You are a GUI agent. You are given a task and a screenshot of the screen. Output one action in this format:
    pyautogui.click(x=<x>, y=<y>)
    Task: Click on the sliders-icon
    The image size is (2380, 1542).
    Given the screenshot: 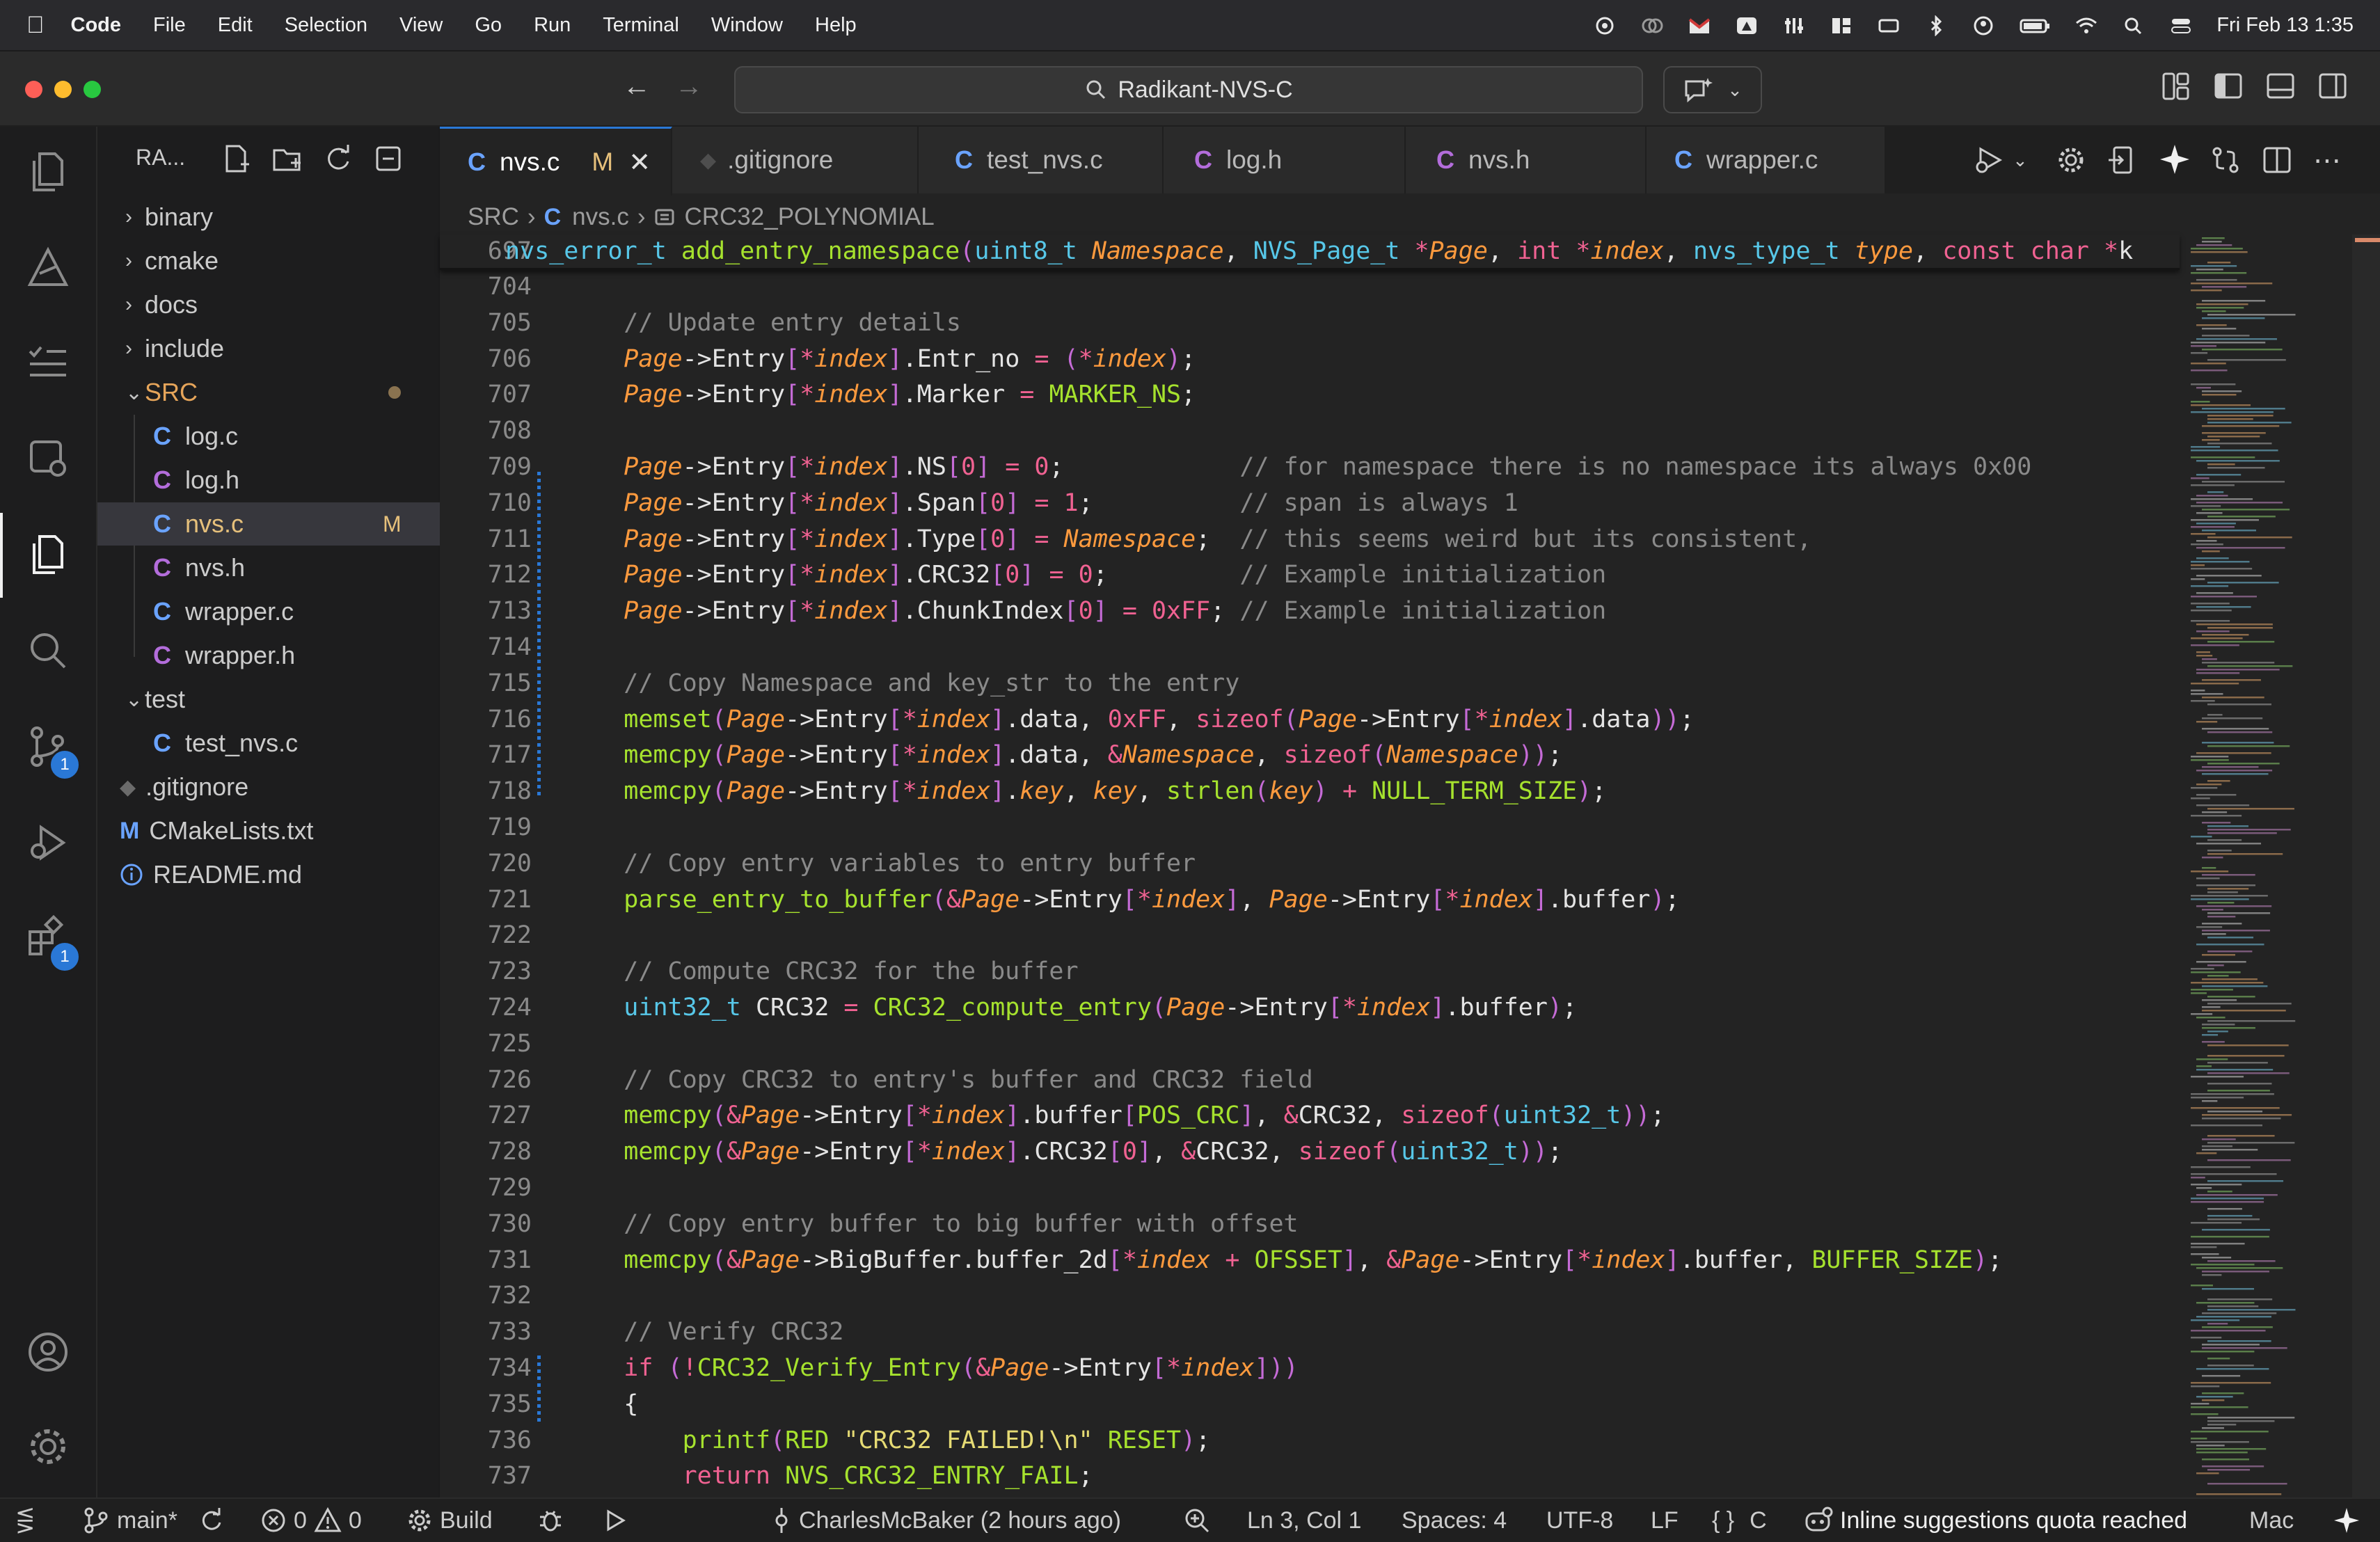 What is the action you would take?
    pyautogui.click(x=1794, y=25)
    